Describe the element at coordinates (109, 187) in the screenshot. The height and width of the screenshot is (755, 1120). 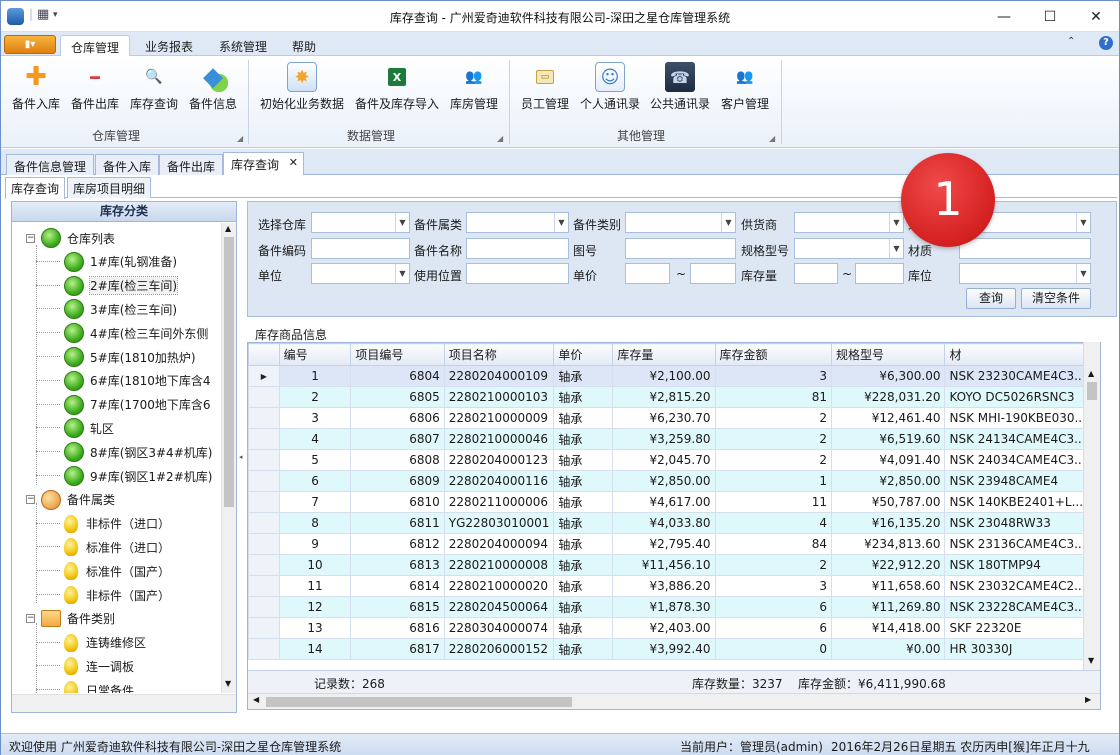
I see `subtab-warehouse-item-detail: 库房项目明细` at that location.